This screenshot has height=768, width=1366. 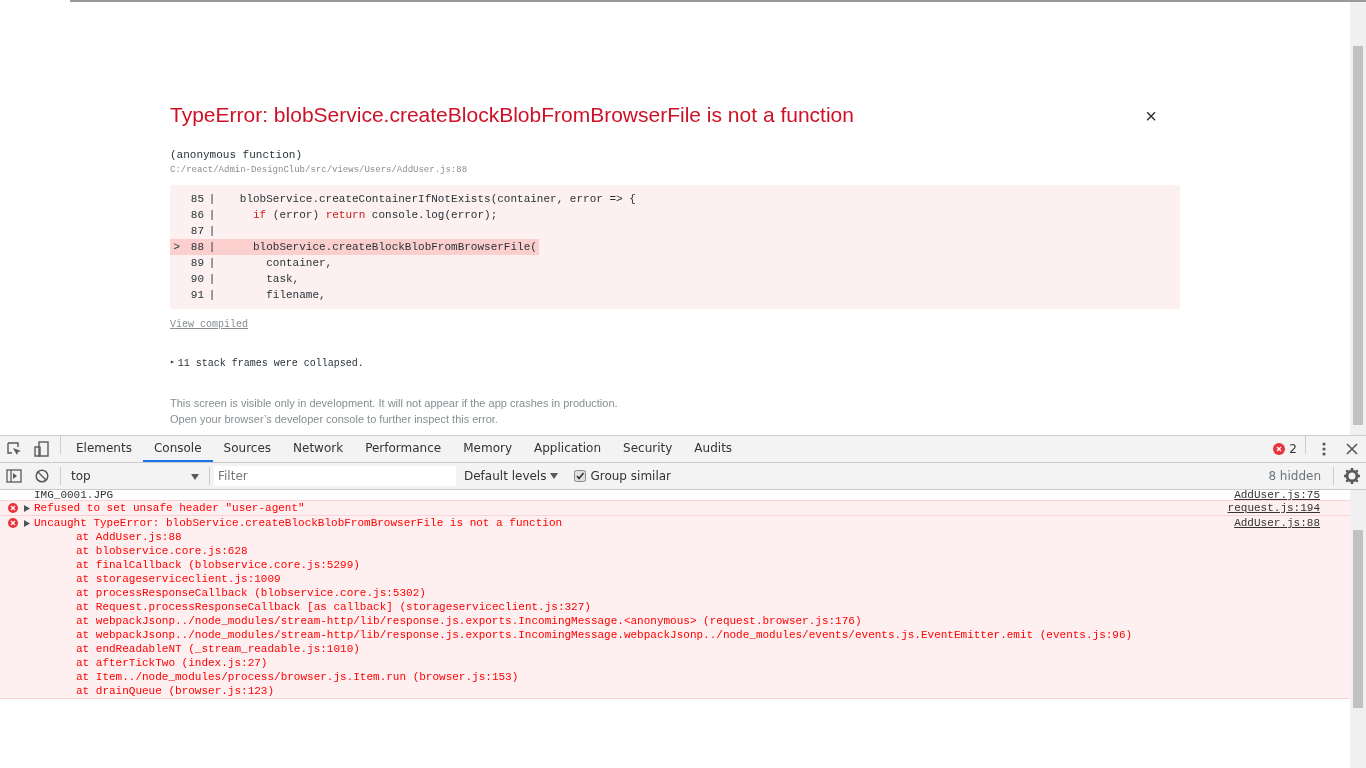 What do you see at coordinates (465, 677) in the screenshot?
I see `source-link: browser.js:153` at bounding box center [465, 677].